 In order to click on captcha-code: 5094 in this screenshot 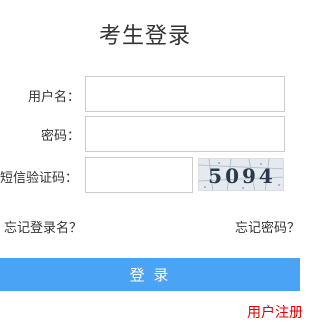, I will do `click(242, 176)`.